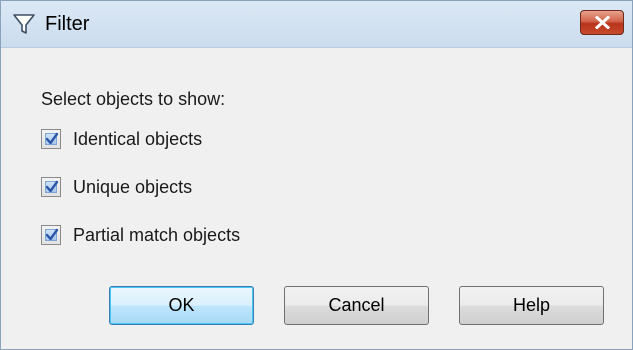 The image size is (633, 350). Describe the element at coordinates (133, 99) in the screenshot. I see `instruction-label: Select objects to show:` at that location.